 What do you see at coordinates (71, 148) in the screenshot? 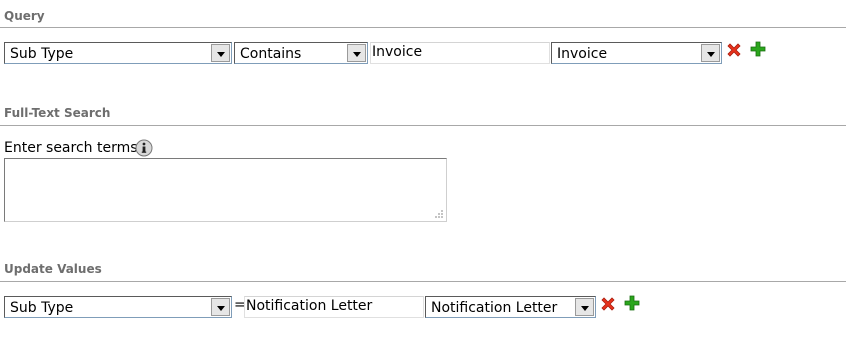
I see `search-terms-label: Enter search terms` at bounding box center [71, 148].